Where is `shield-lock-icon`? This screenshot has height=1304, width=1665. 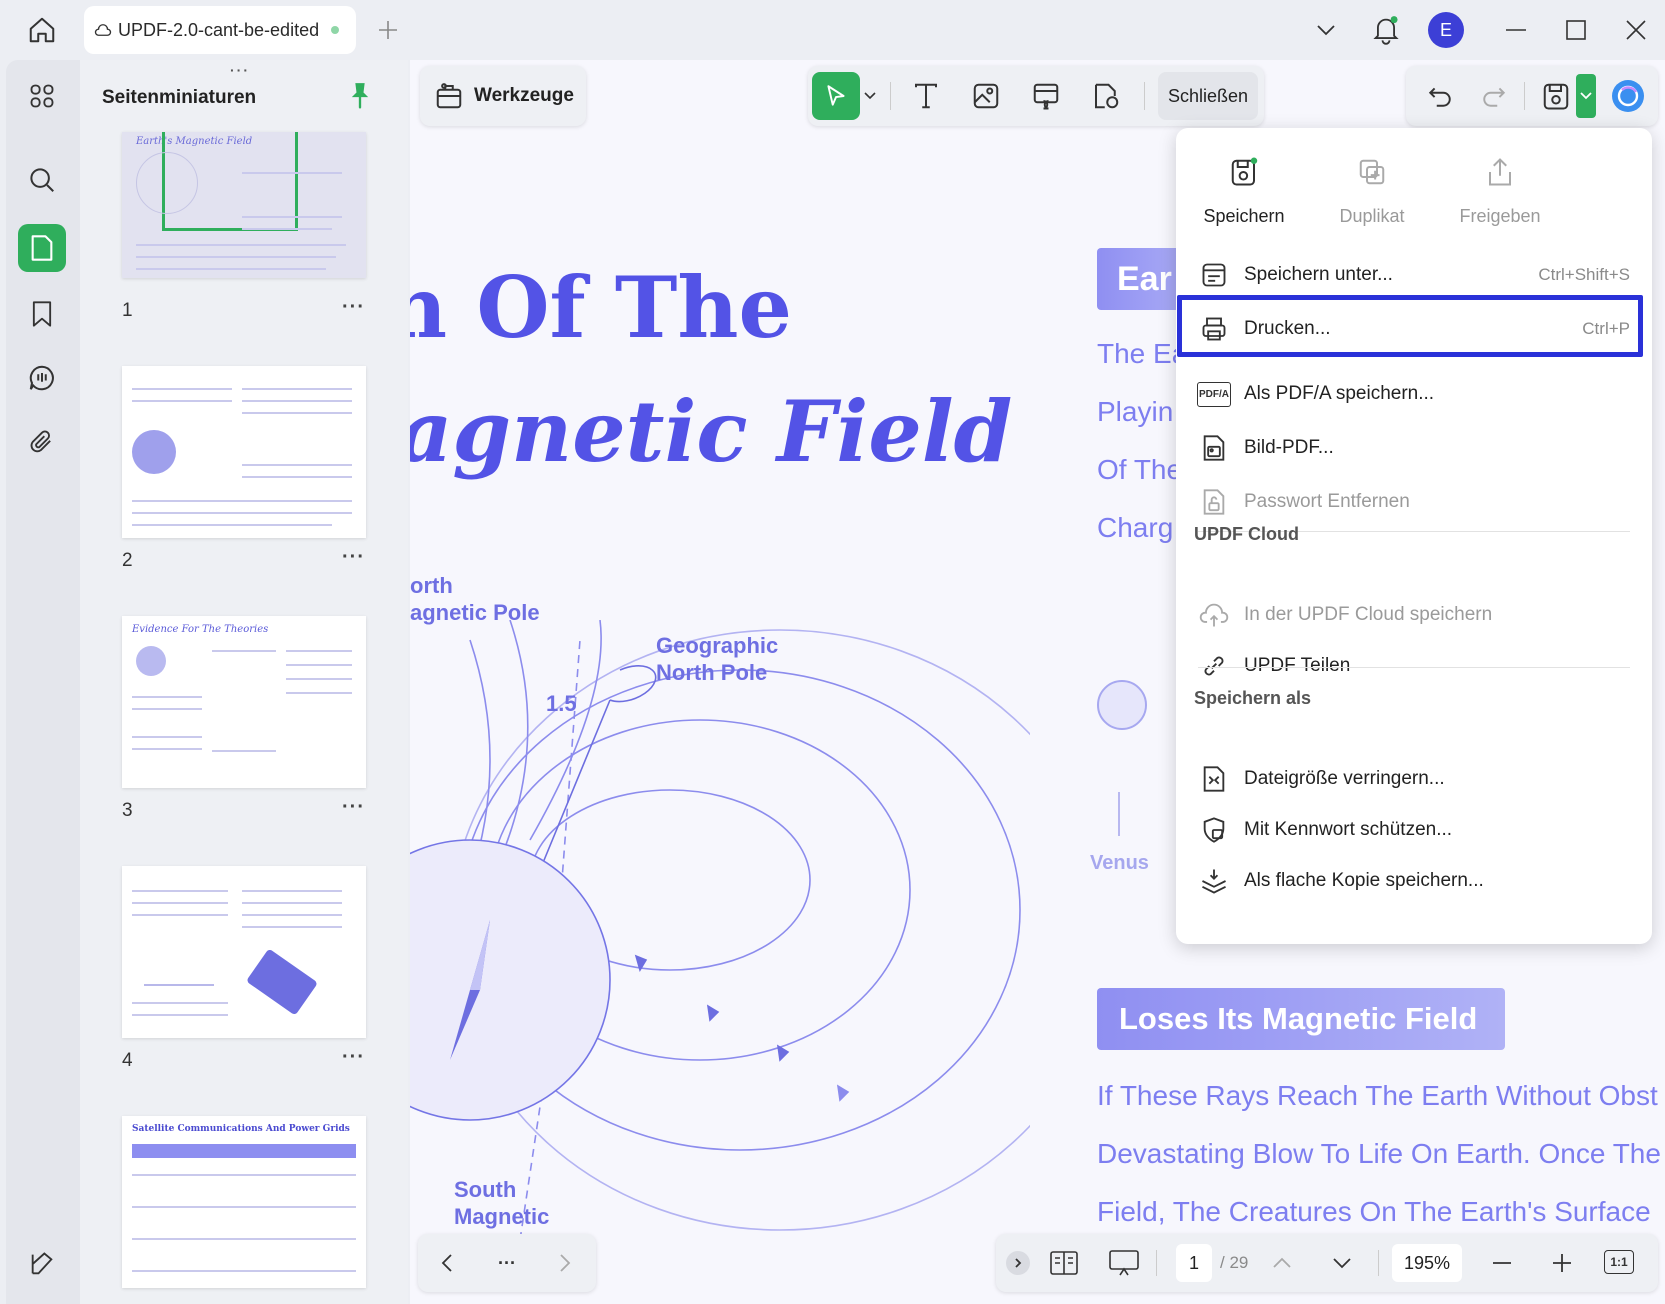 shield-lock-icon is located at coordinates (1214, 830).